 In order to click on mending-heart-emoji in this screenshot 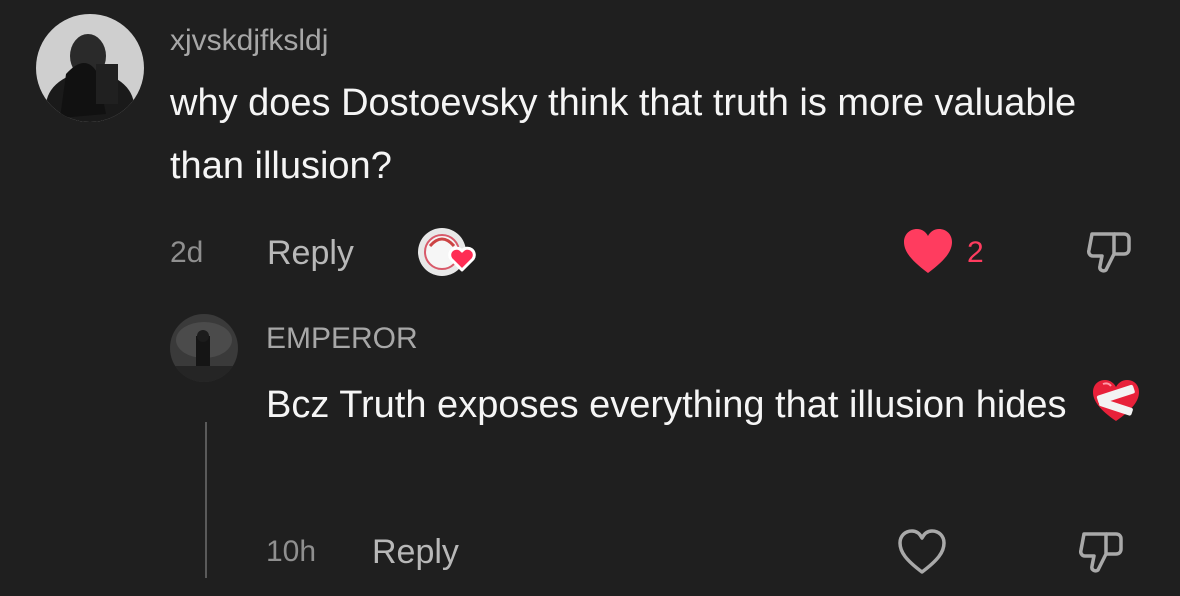, I will do `click(1116, 411)`.